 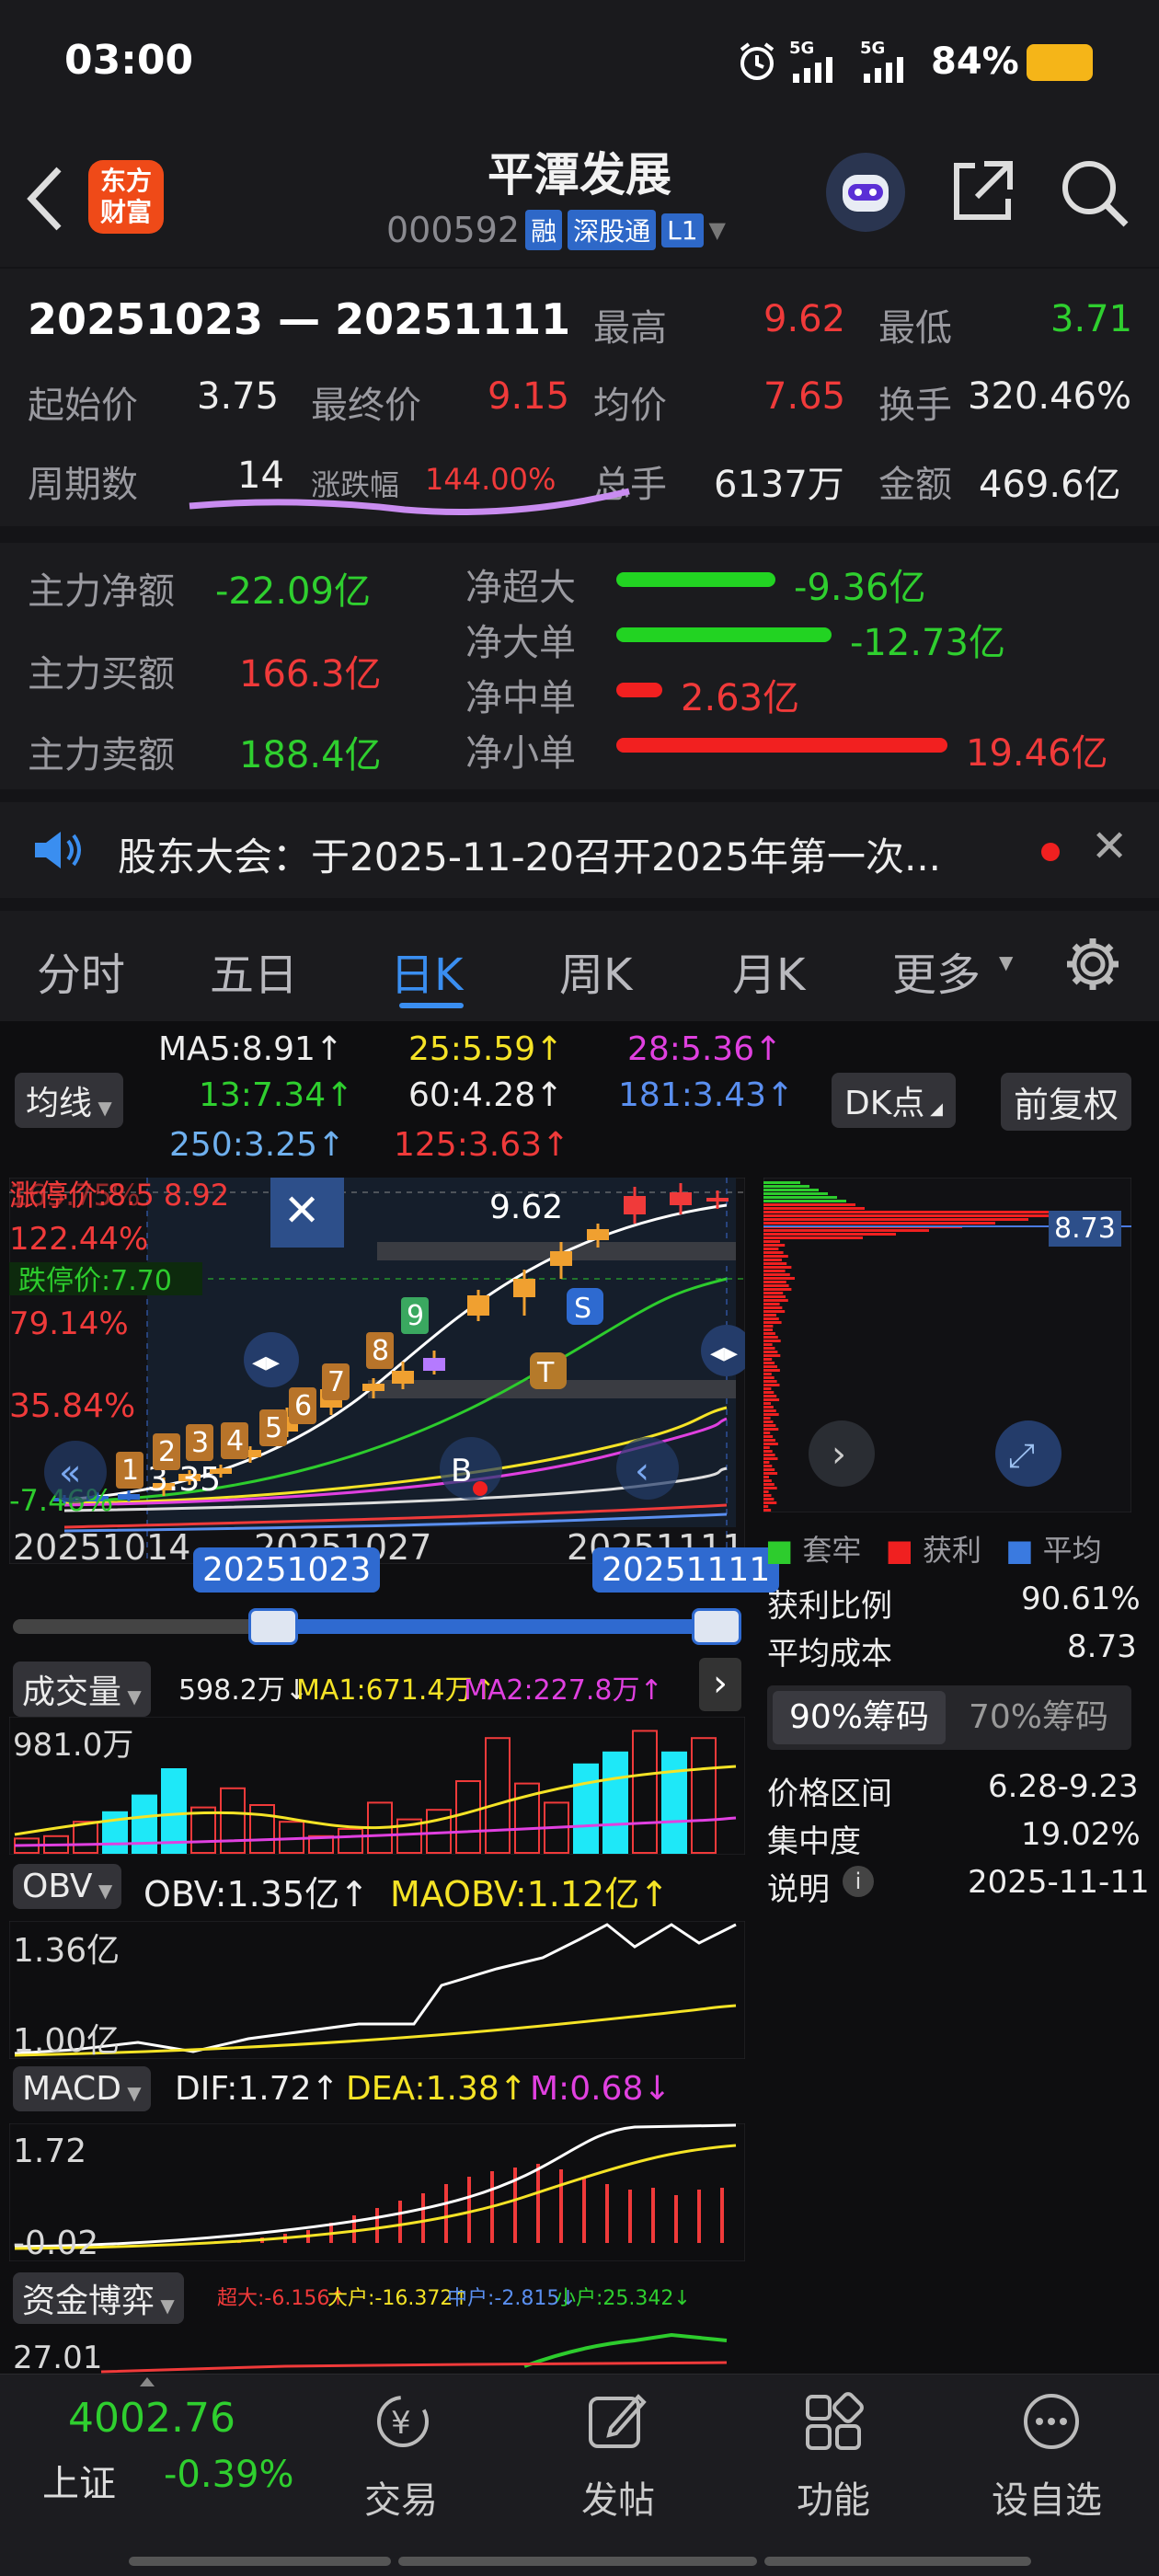 What do you see at coordinates (98, 2298) in the screenshot?
I see `fund-game-dropdown: 资金博弈 ▼` at bounding box center [98, 2298].